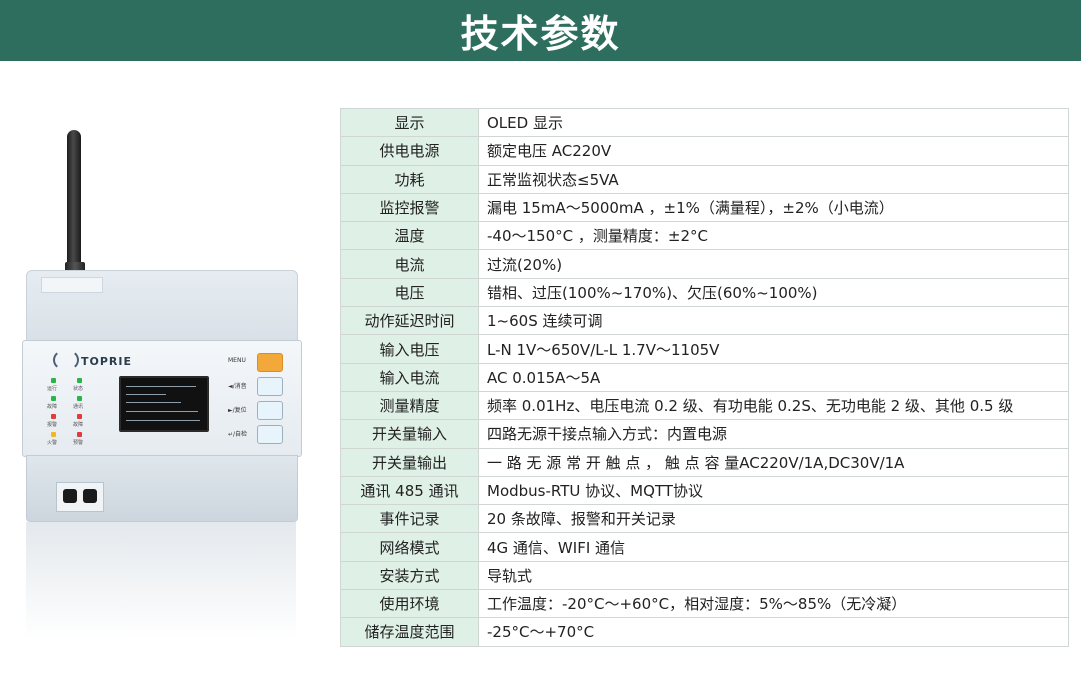 The width and height of the screenshot is (1081, 683). Describe the element at coordinates (164, 404) in the screenshot. I see `oled-screen` at that location.